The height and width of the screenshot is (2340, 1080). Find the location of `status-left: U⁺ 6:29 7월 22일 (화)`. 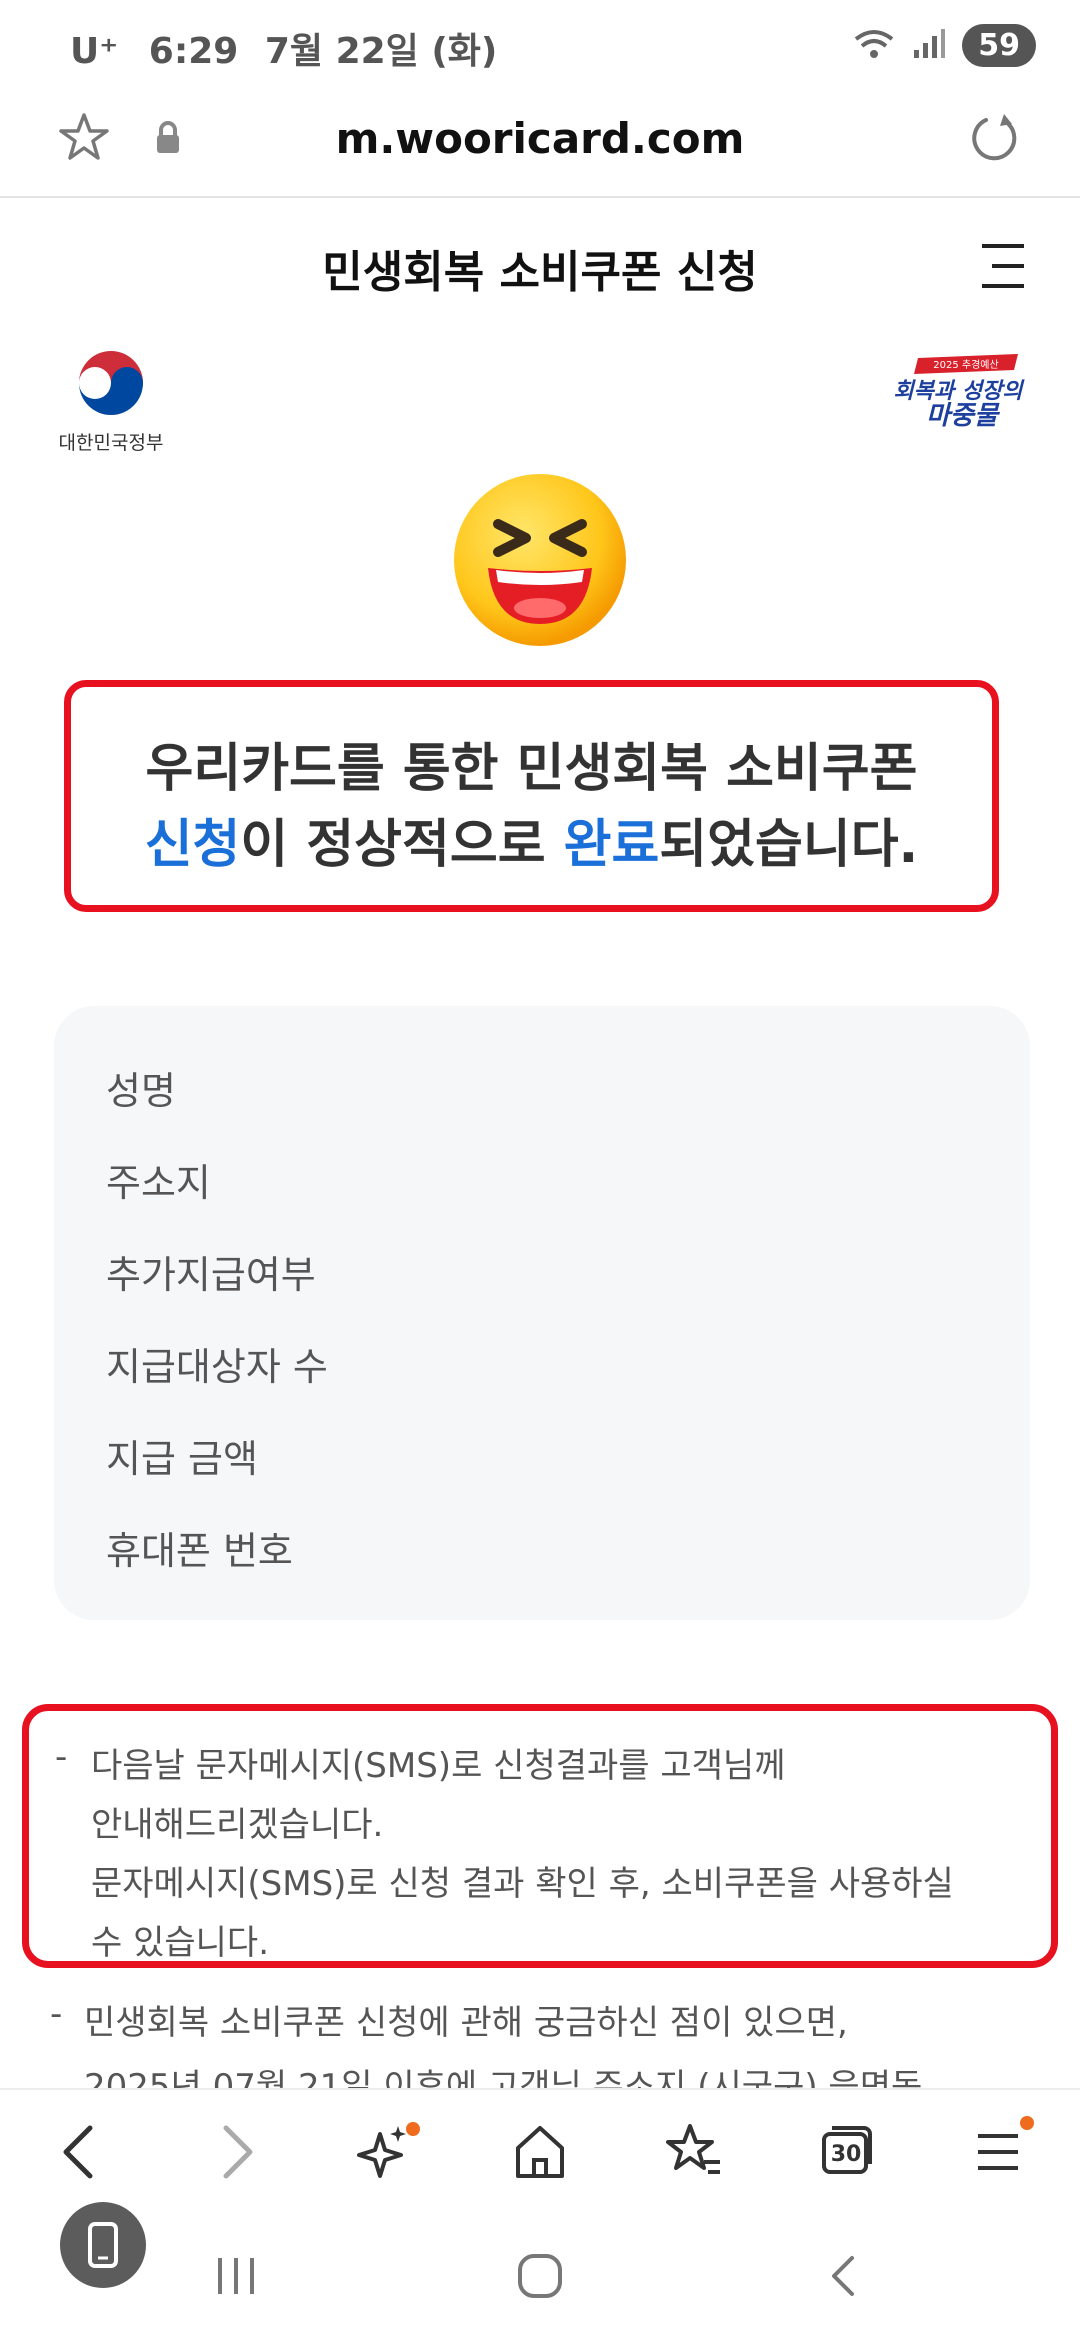

status-left: U⁺ 6:29 7월 22일 (화) is located at coordinates (283, 48).